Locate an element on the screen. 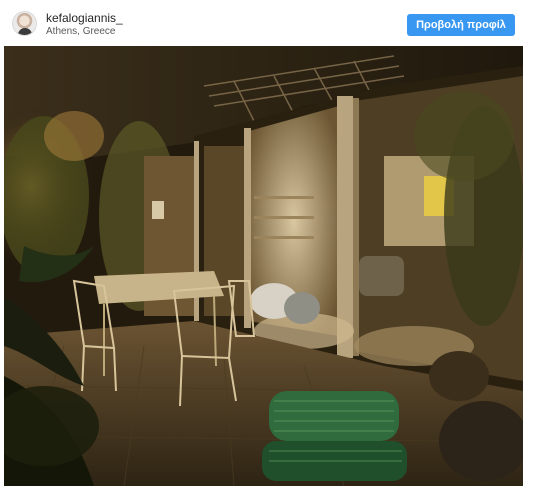  view-profile-button: Προβολή προφίλ is located at coordinates (461, 25).